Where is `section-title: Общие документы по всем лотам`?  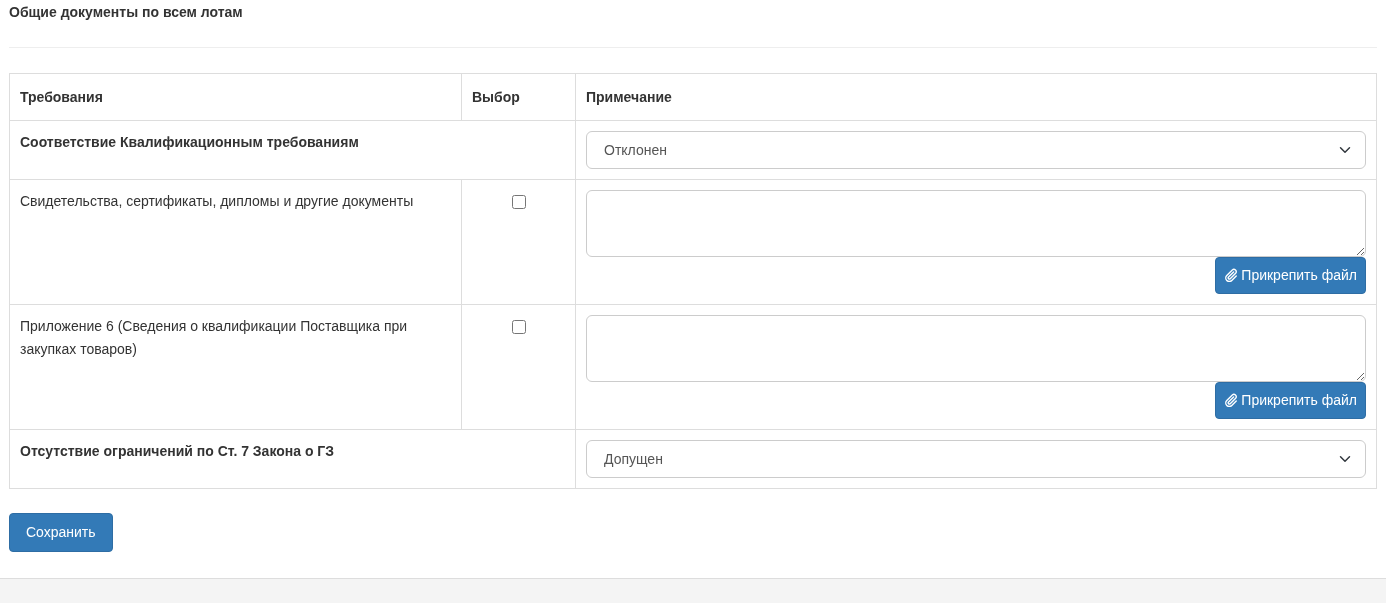 section-title: Общие документы по всем лотам is located at coordinates (126, 12).